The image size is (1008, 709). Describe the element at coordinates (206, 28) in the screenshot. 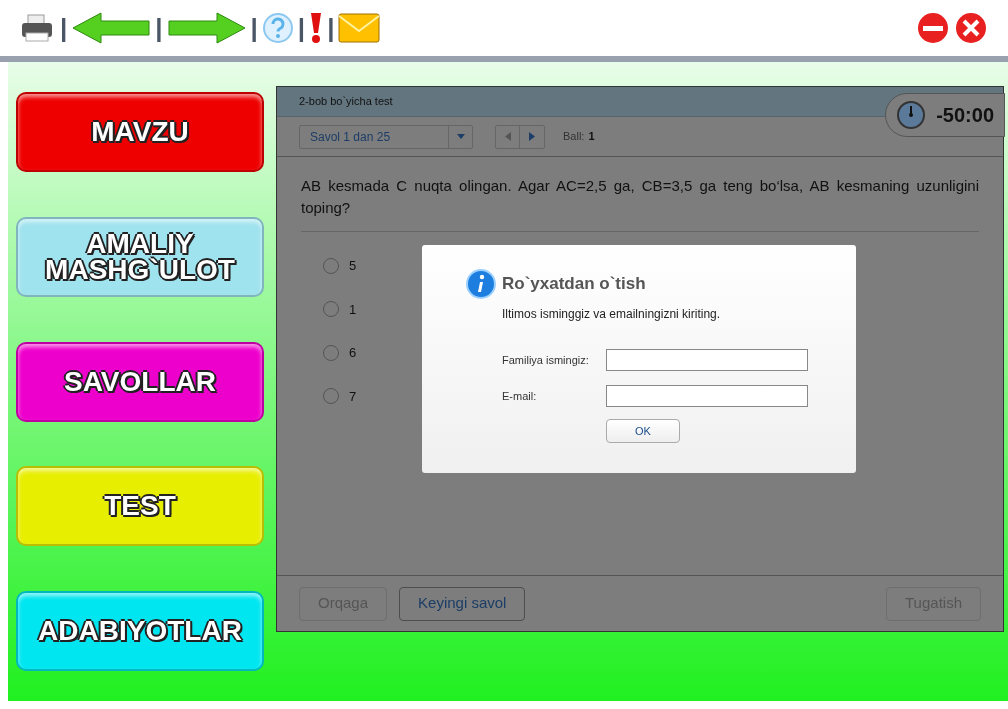

I see `right-arrow-icon` at that location.